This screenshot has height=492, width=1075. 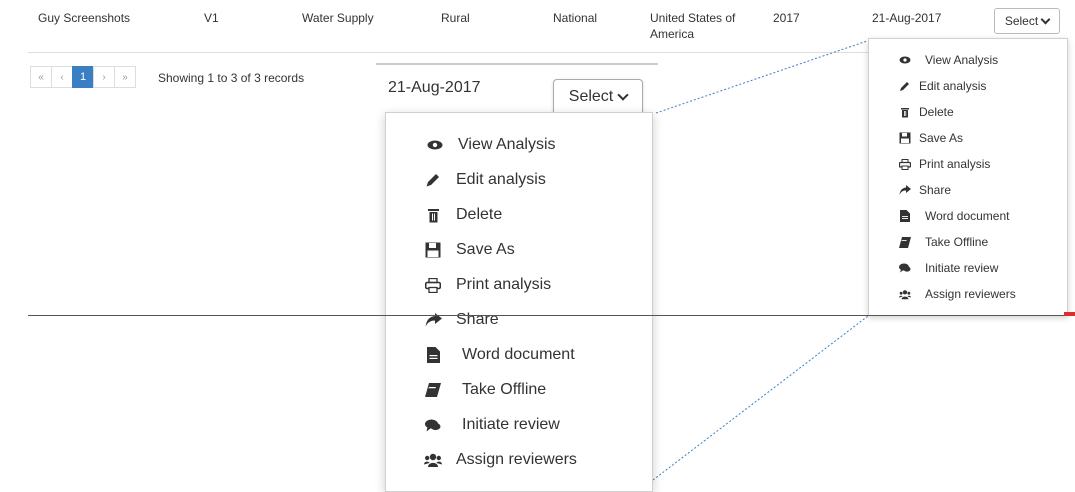 I want to click on zoom-date: 21-Aug-2017, so click(x=434, y=87).